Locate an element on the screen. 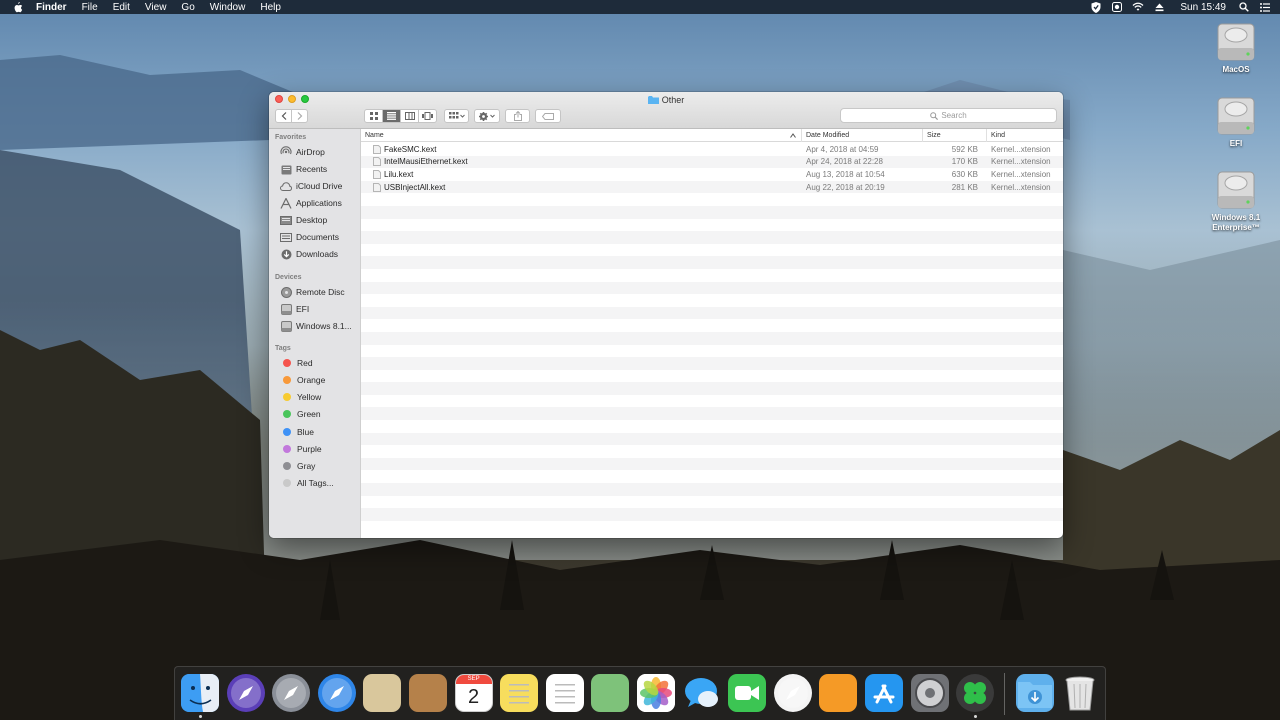 The height and width of the screenshot is (720, 1280). spotlight-icon is located at coordinates (1244, 7).